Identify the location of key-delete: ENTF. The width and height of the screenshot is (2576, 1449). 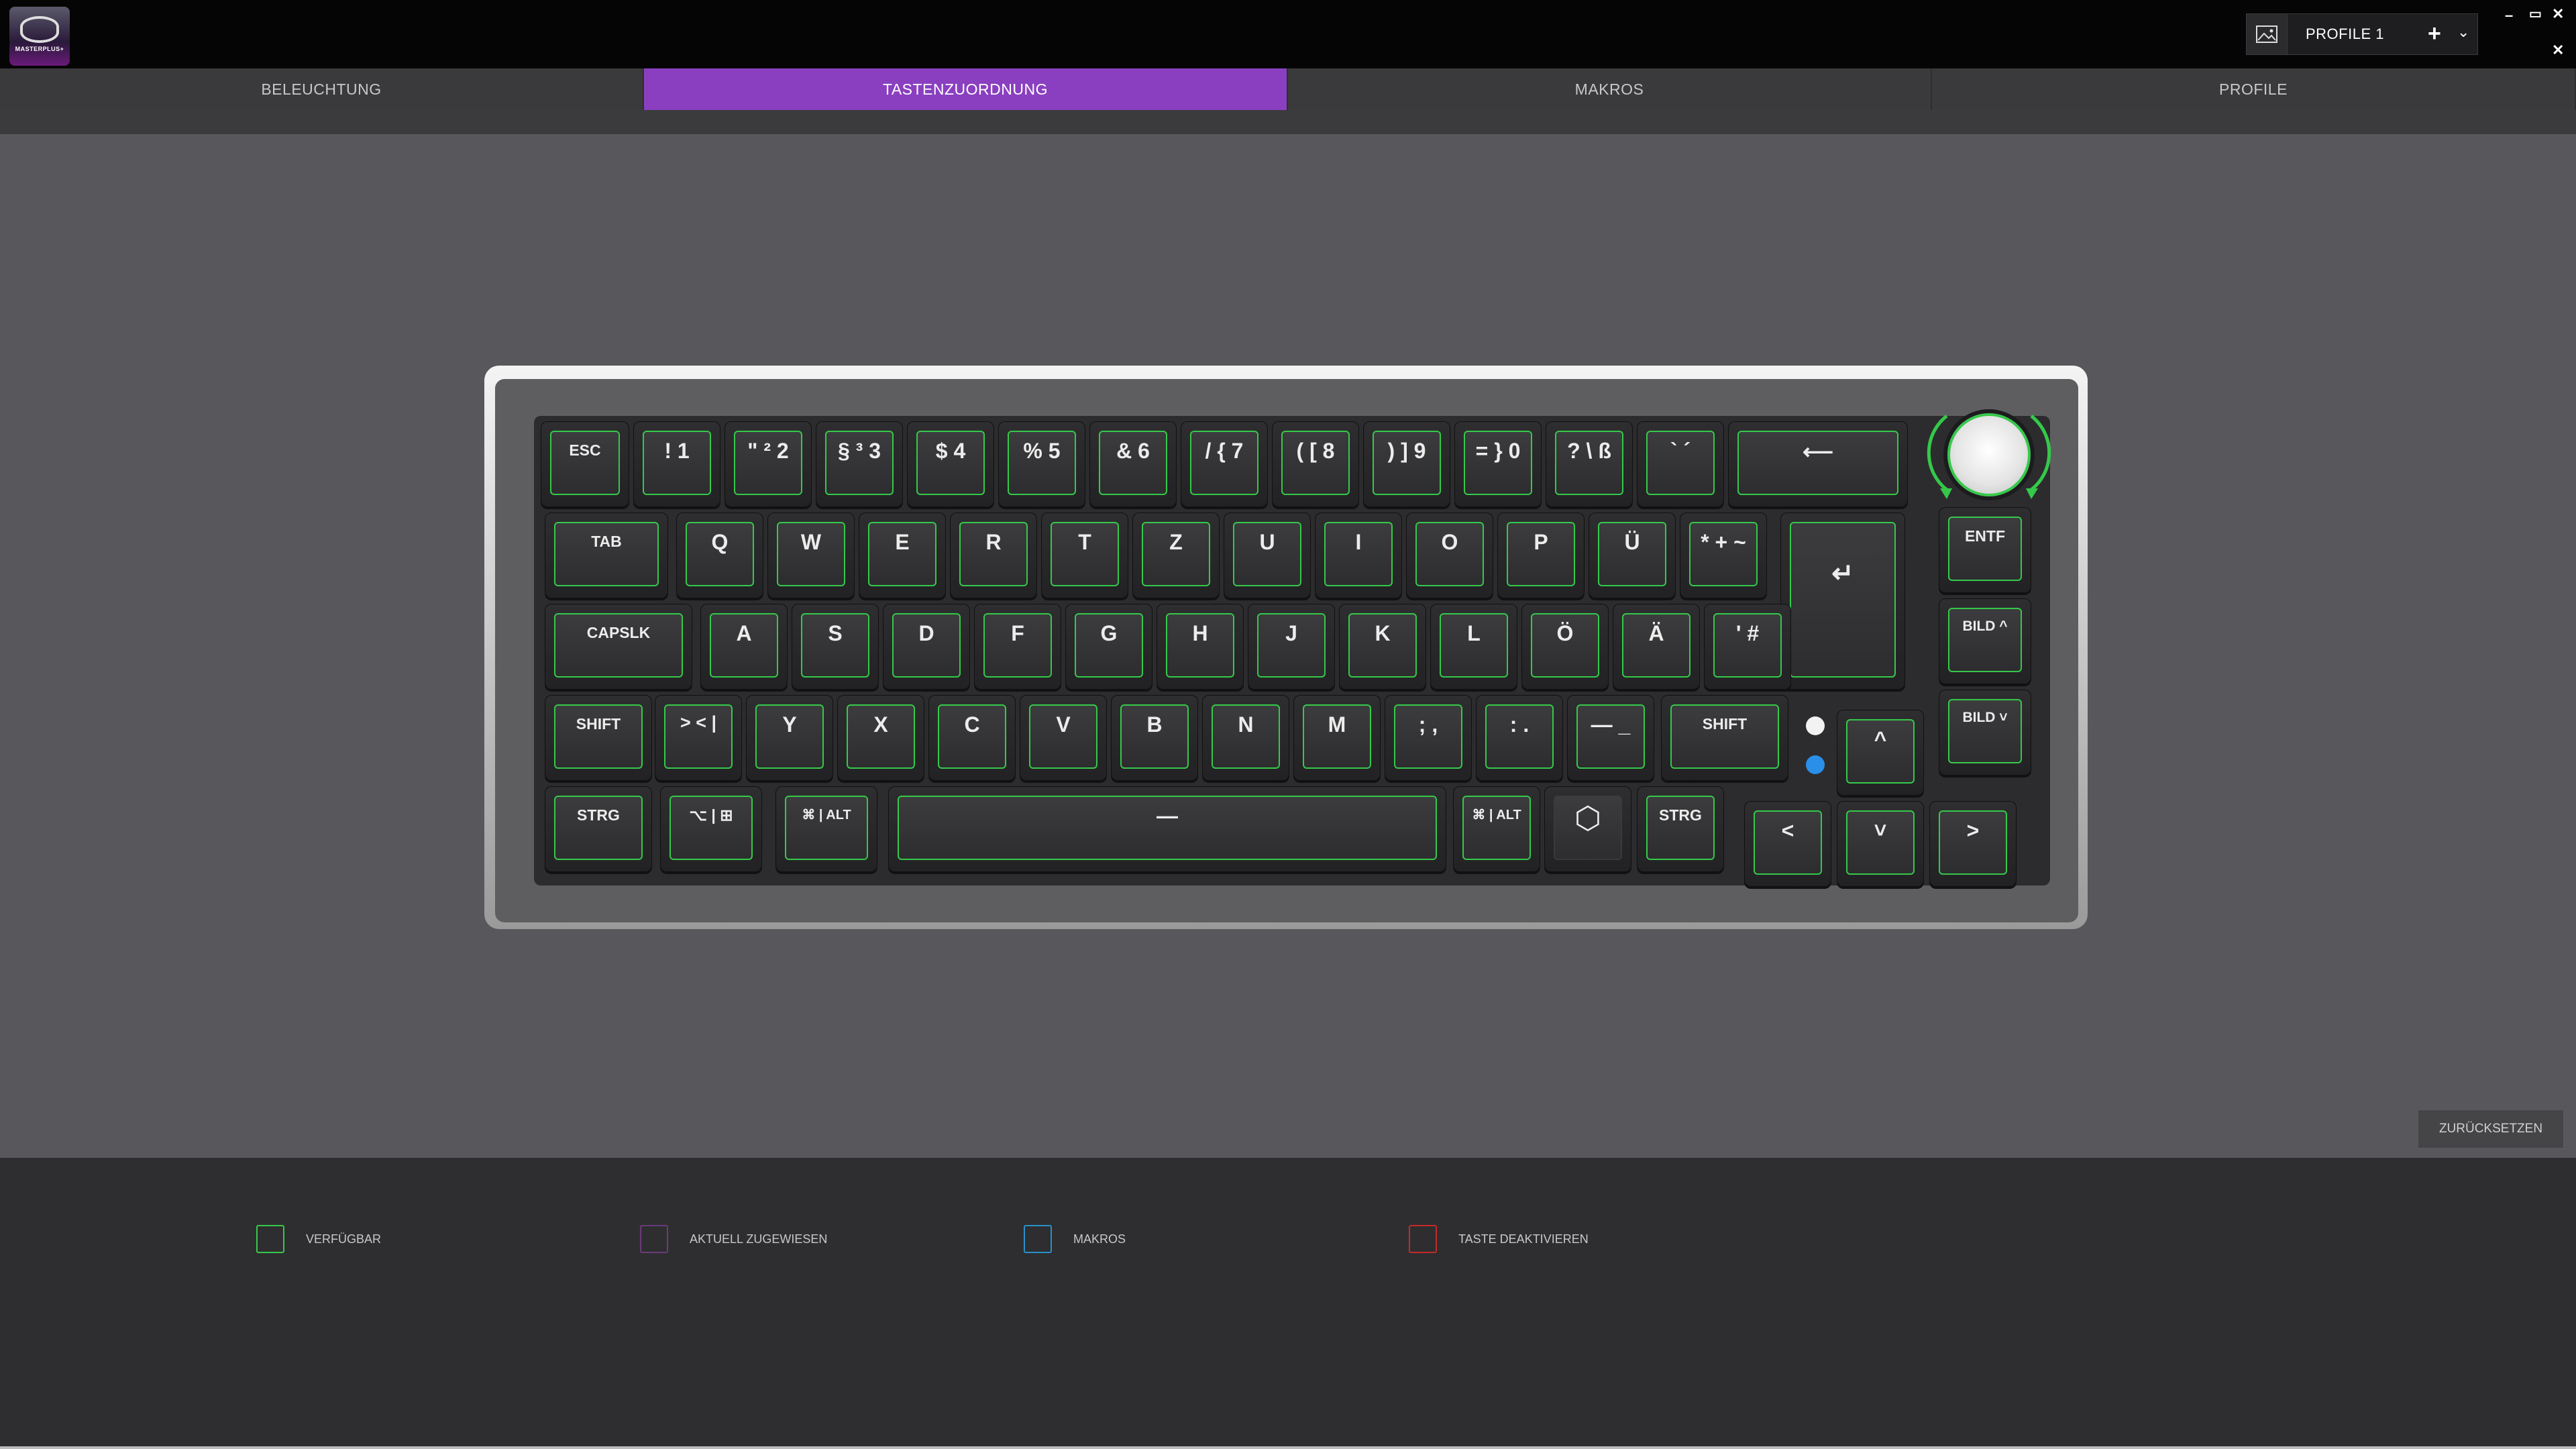
(1985, 550).